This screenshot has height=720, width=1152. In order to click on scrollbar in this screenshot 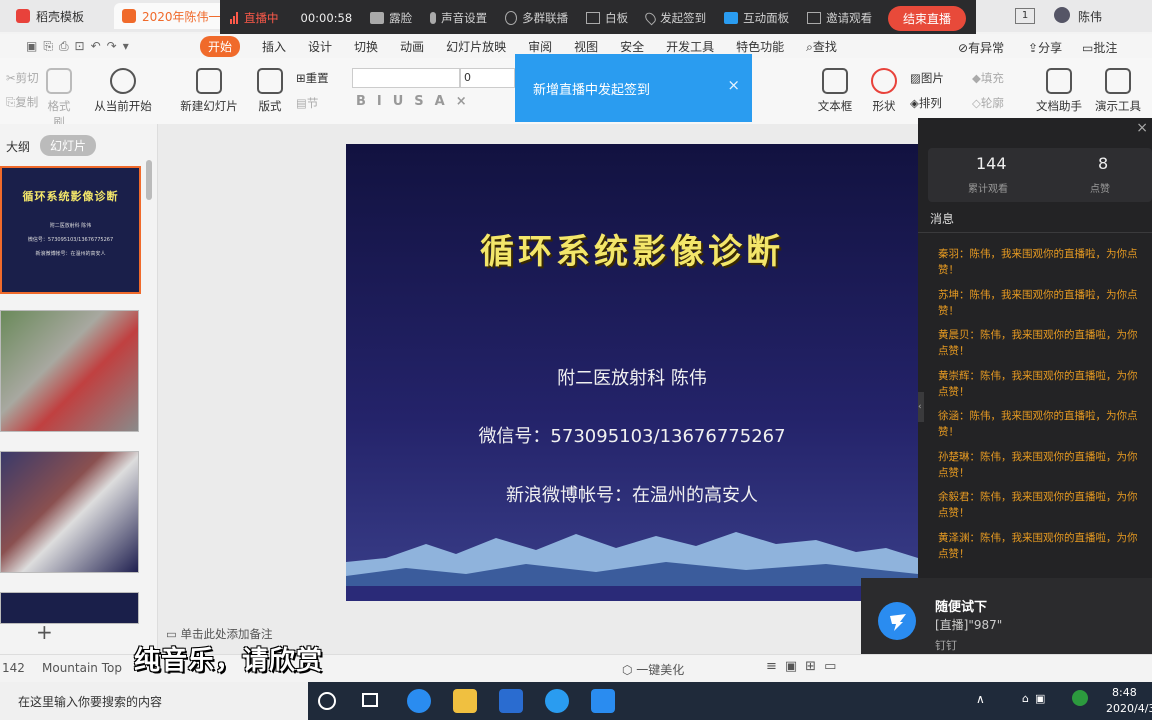, I will do `click(149, 180)`.